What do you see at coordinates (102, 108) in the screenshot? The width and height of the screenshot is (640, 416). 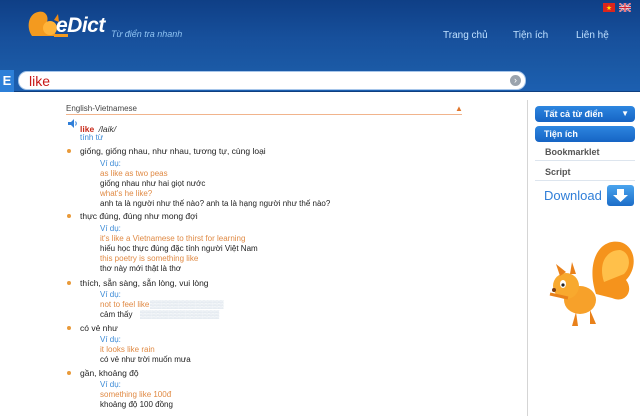 I see `dictionary-name: English-Vietnamese` at bounding box center [102, 108].